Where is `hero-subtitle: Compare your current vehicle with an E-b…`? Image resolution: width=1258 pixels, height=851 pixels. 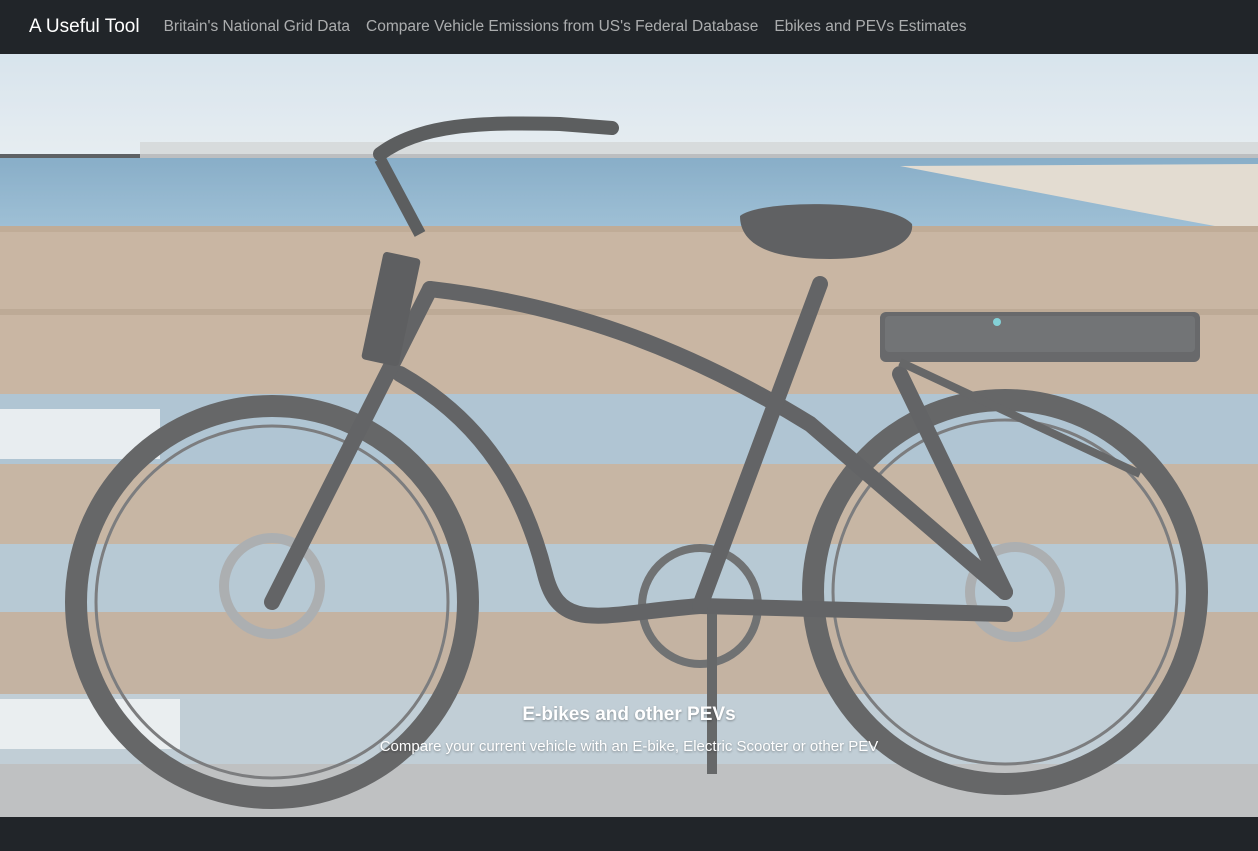
hero-subtitle: Compare your current vehicle with an E-b… is located at coordinates (629, 746).